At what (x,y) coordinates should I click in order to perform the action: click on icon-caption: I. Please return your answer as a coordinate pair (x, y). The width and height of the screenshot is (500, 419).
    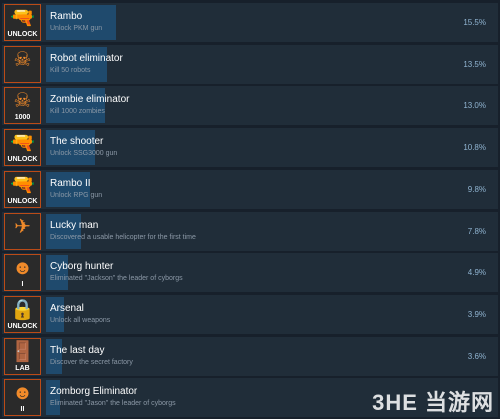
    Looking at the image, I should click on (22, 284).